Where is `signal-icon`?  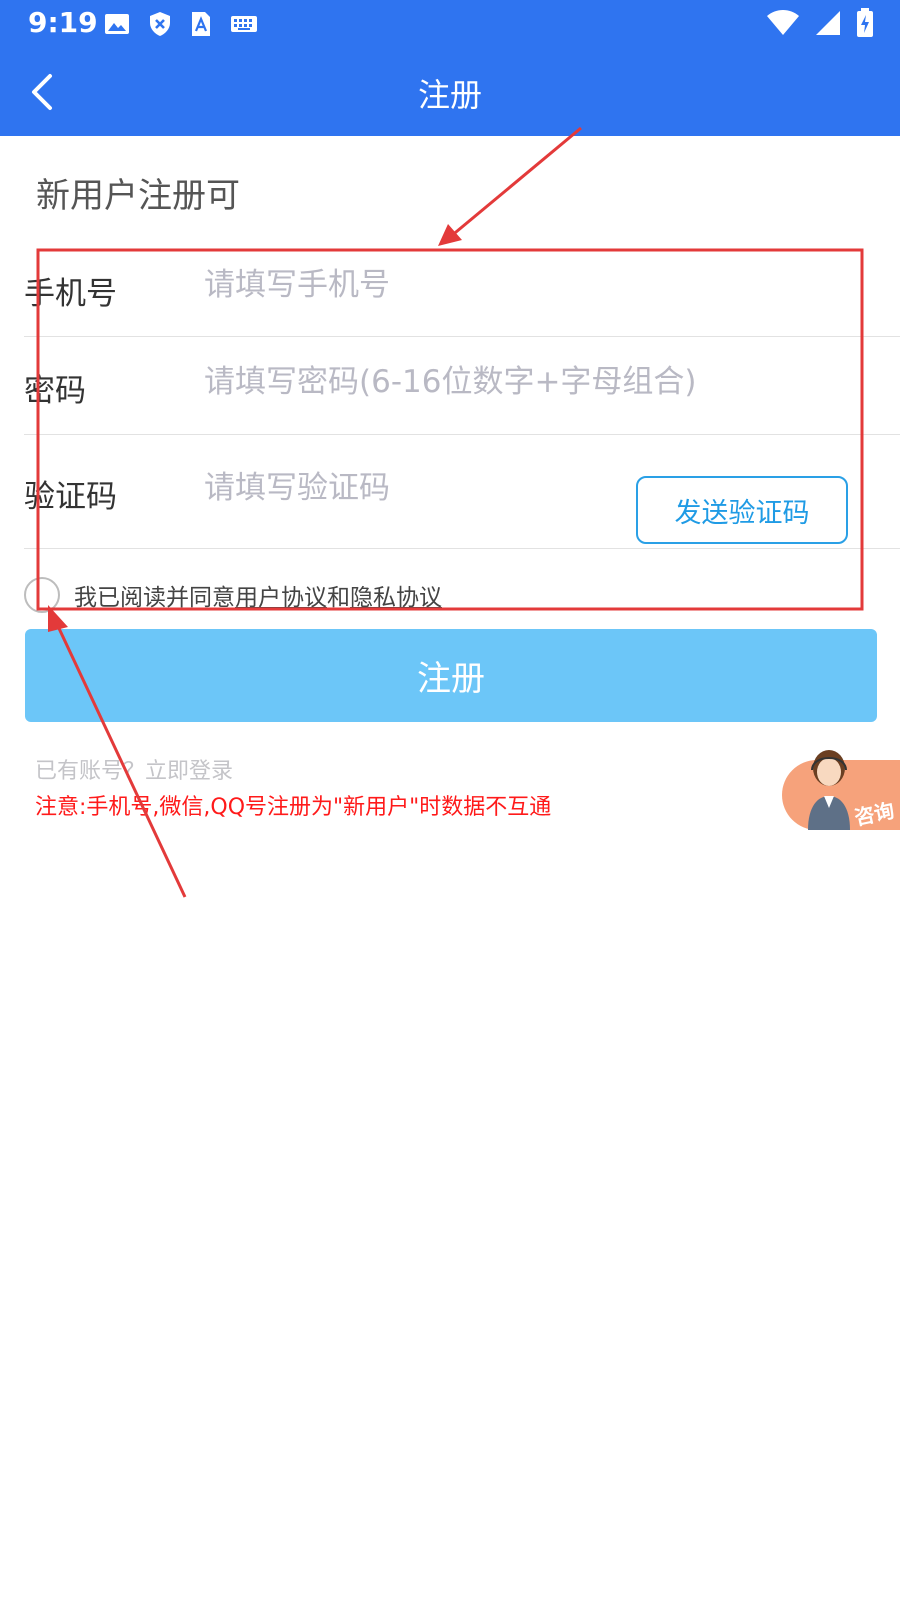
signal-icon is located at coordinates (828, 23).